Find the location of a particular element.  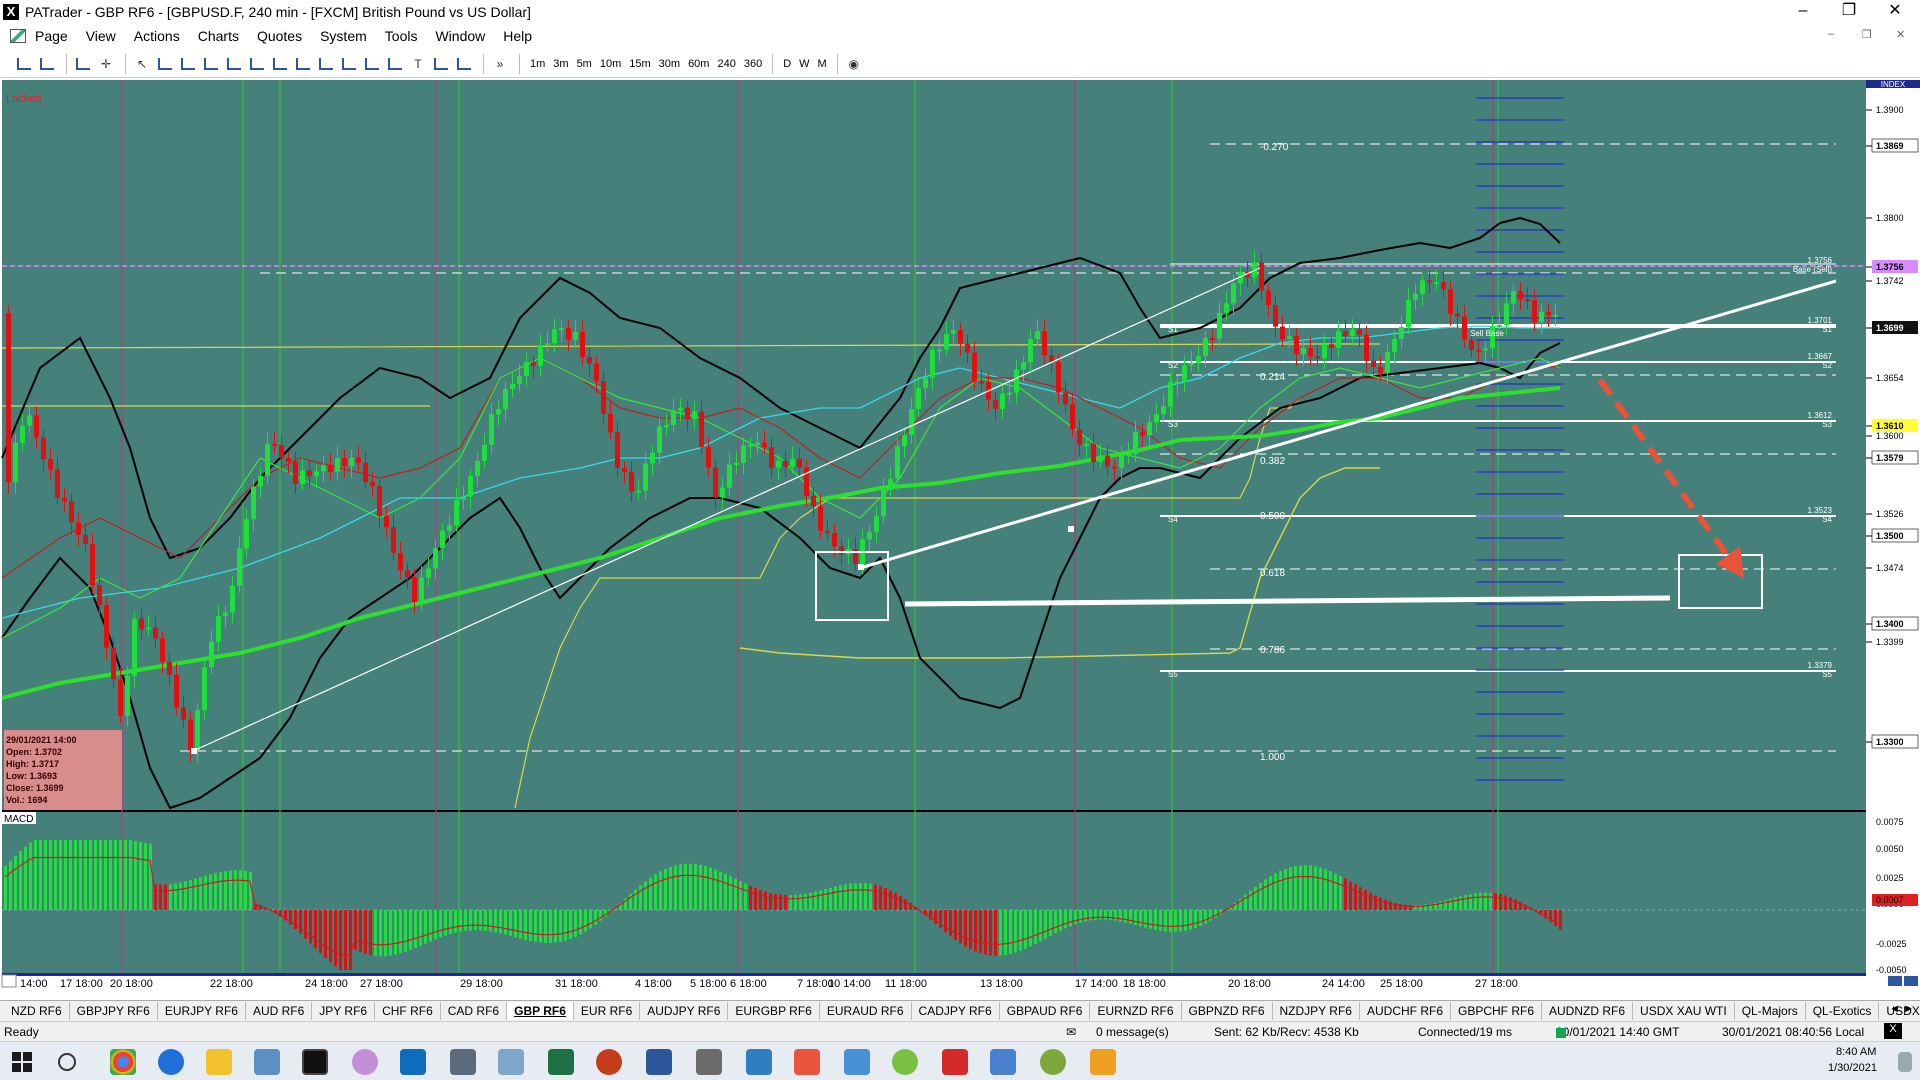

timeframe-360: 360 is located at coordinates (753, 64).